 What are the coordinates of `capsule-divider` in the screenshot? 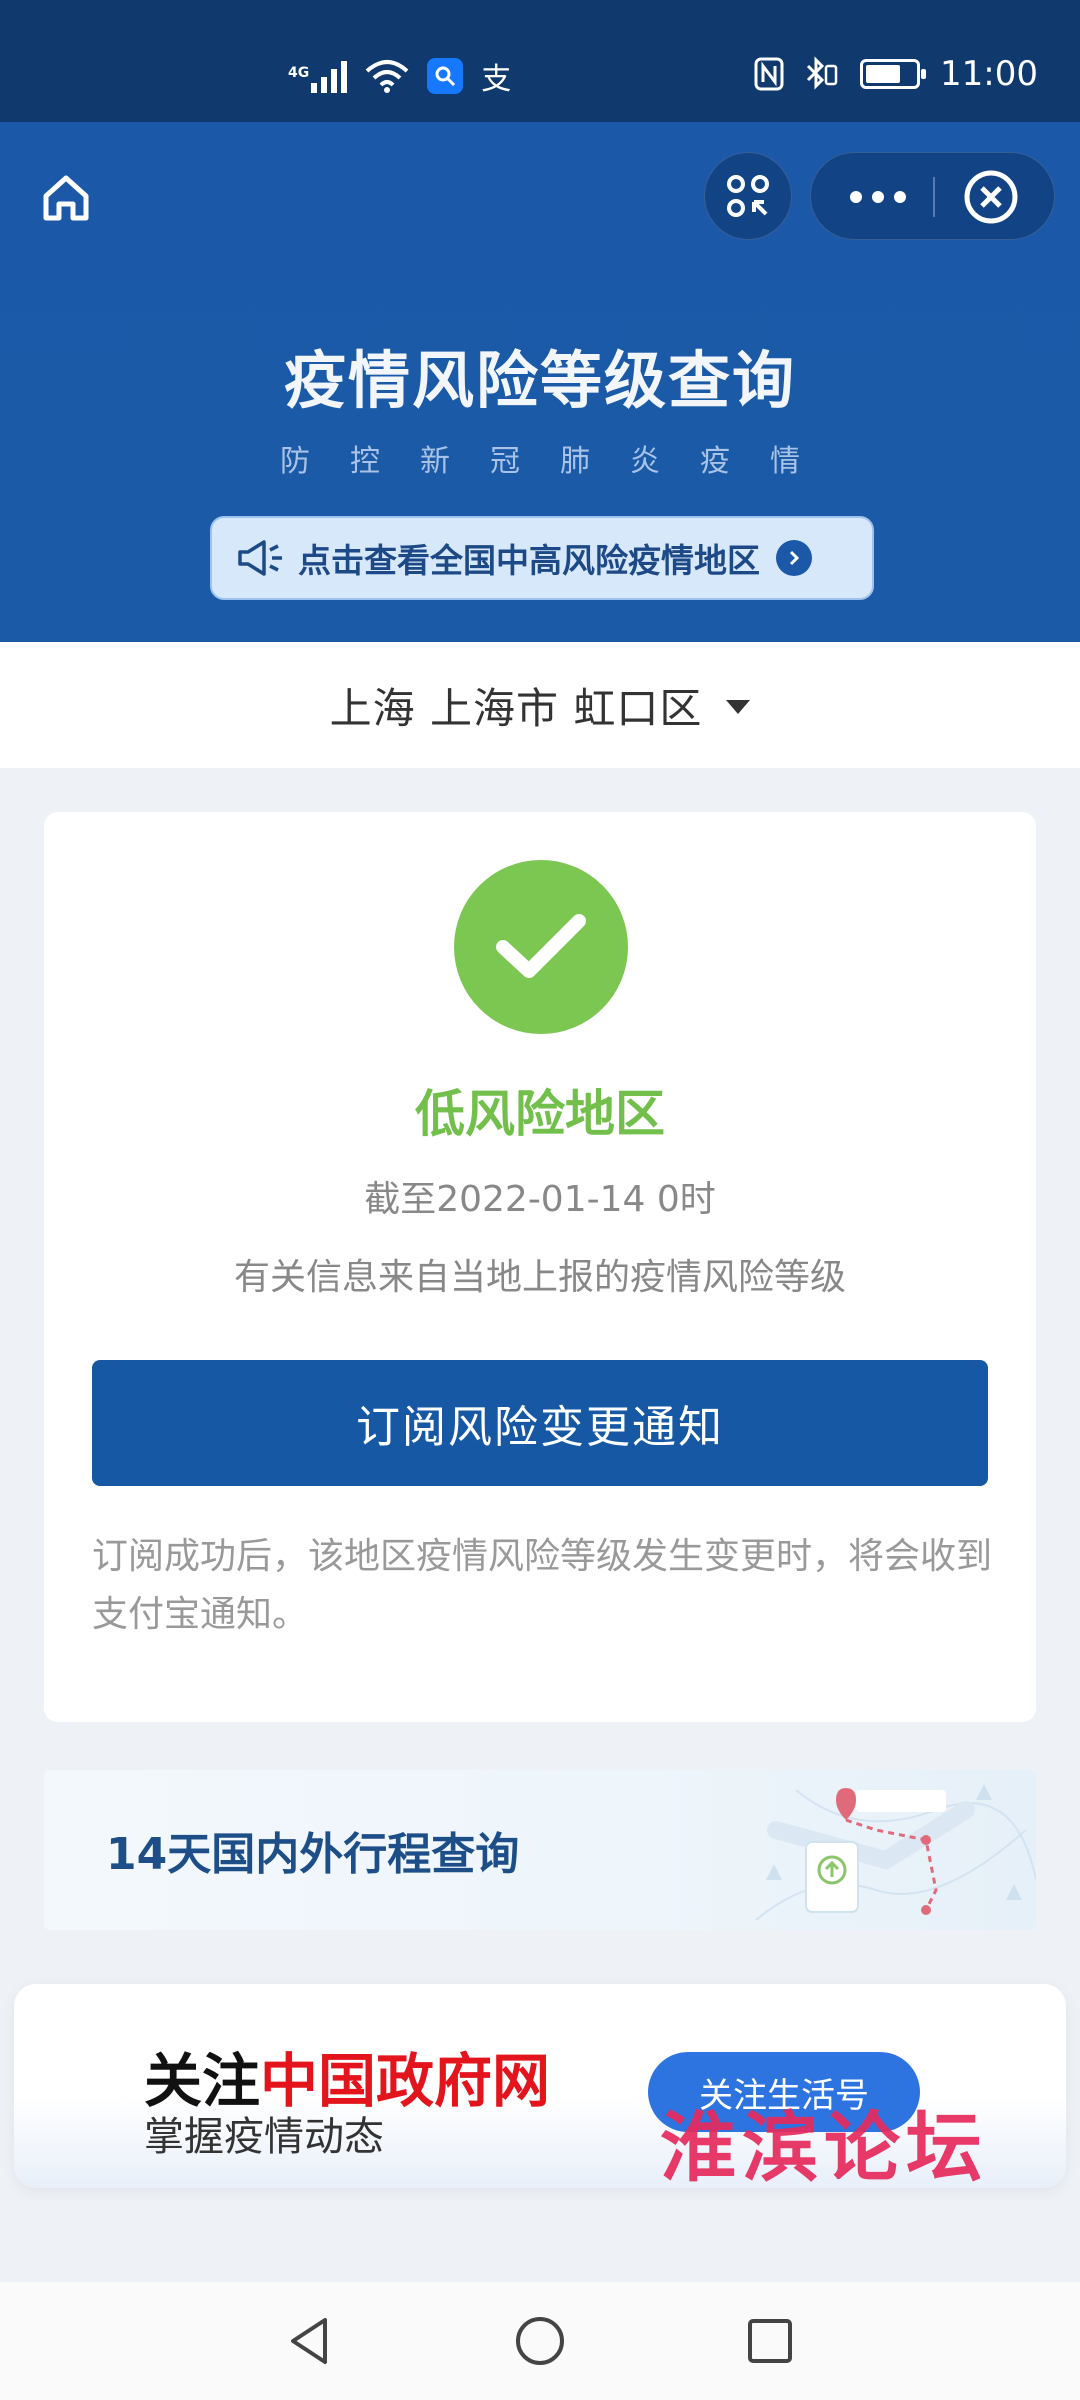 It's located at (934, 197).